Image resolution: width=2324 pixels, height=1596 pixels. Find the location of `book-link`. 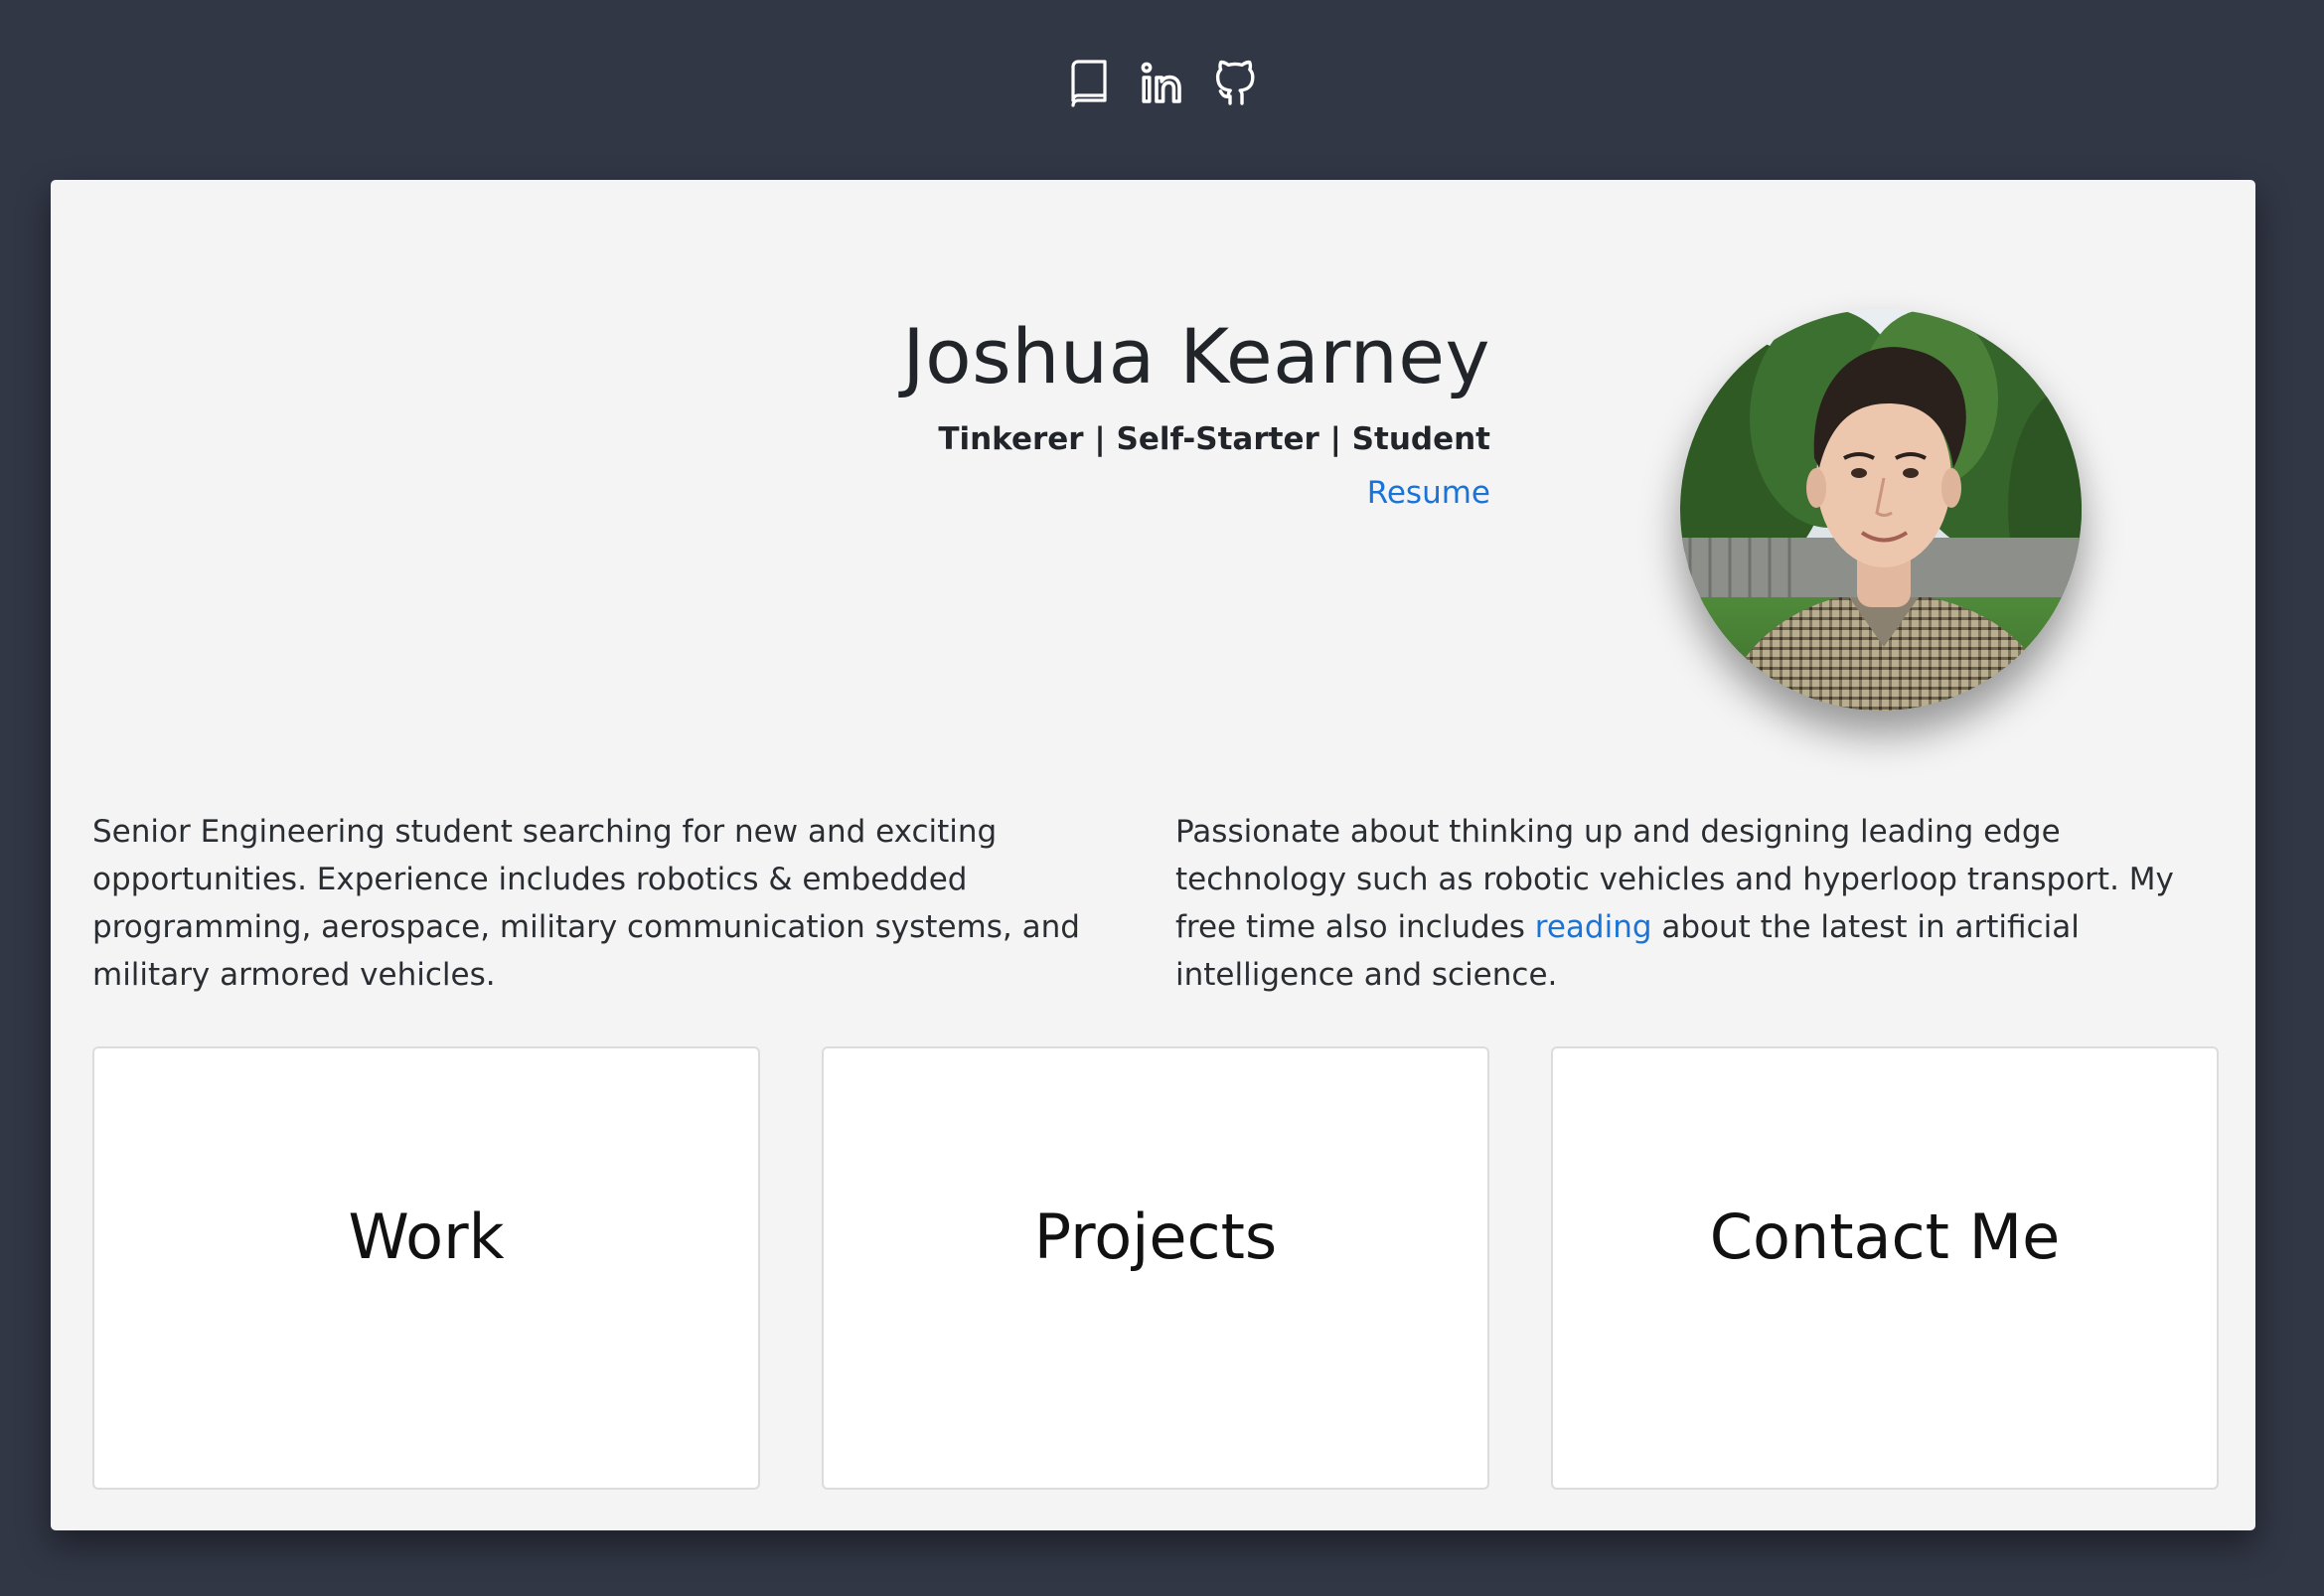

book-link is located at coordinates (1089, 83).